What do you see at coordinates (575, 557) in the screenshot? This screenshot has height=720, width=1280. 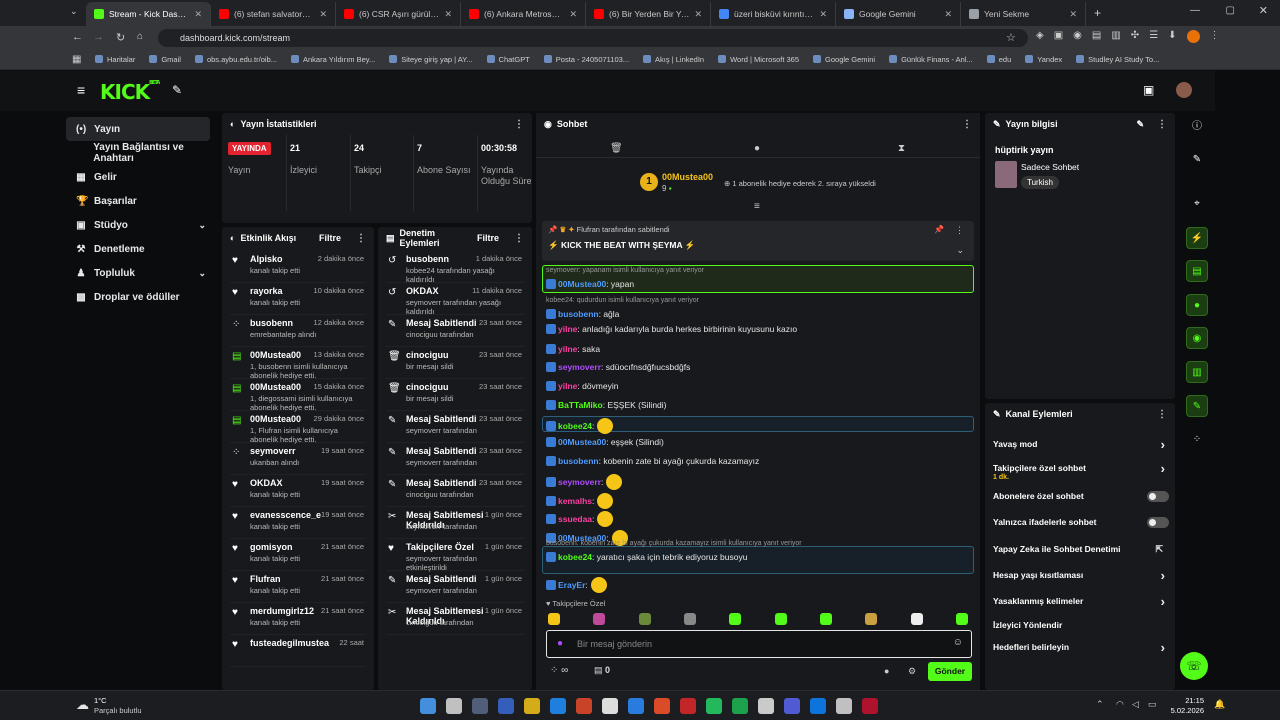 I see `chat-username: kobee24` at bounding box center [575, 557].